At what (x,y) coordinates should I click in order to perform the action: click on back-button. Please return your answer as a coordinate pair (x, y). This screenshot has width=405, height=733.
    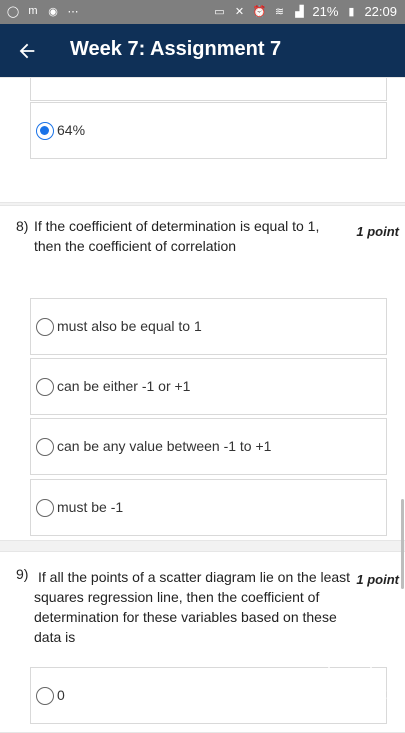
    Looking at the image, I should click on (27, 51).